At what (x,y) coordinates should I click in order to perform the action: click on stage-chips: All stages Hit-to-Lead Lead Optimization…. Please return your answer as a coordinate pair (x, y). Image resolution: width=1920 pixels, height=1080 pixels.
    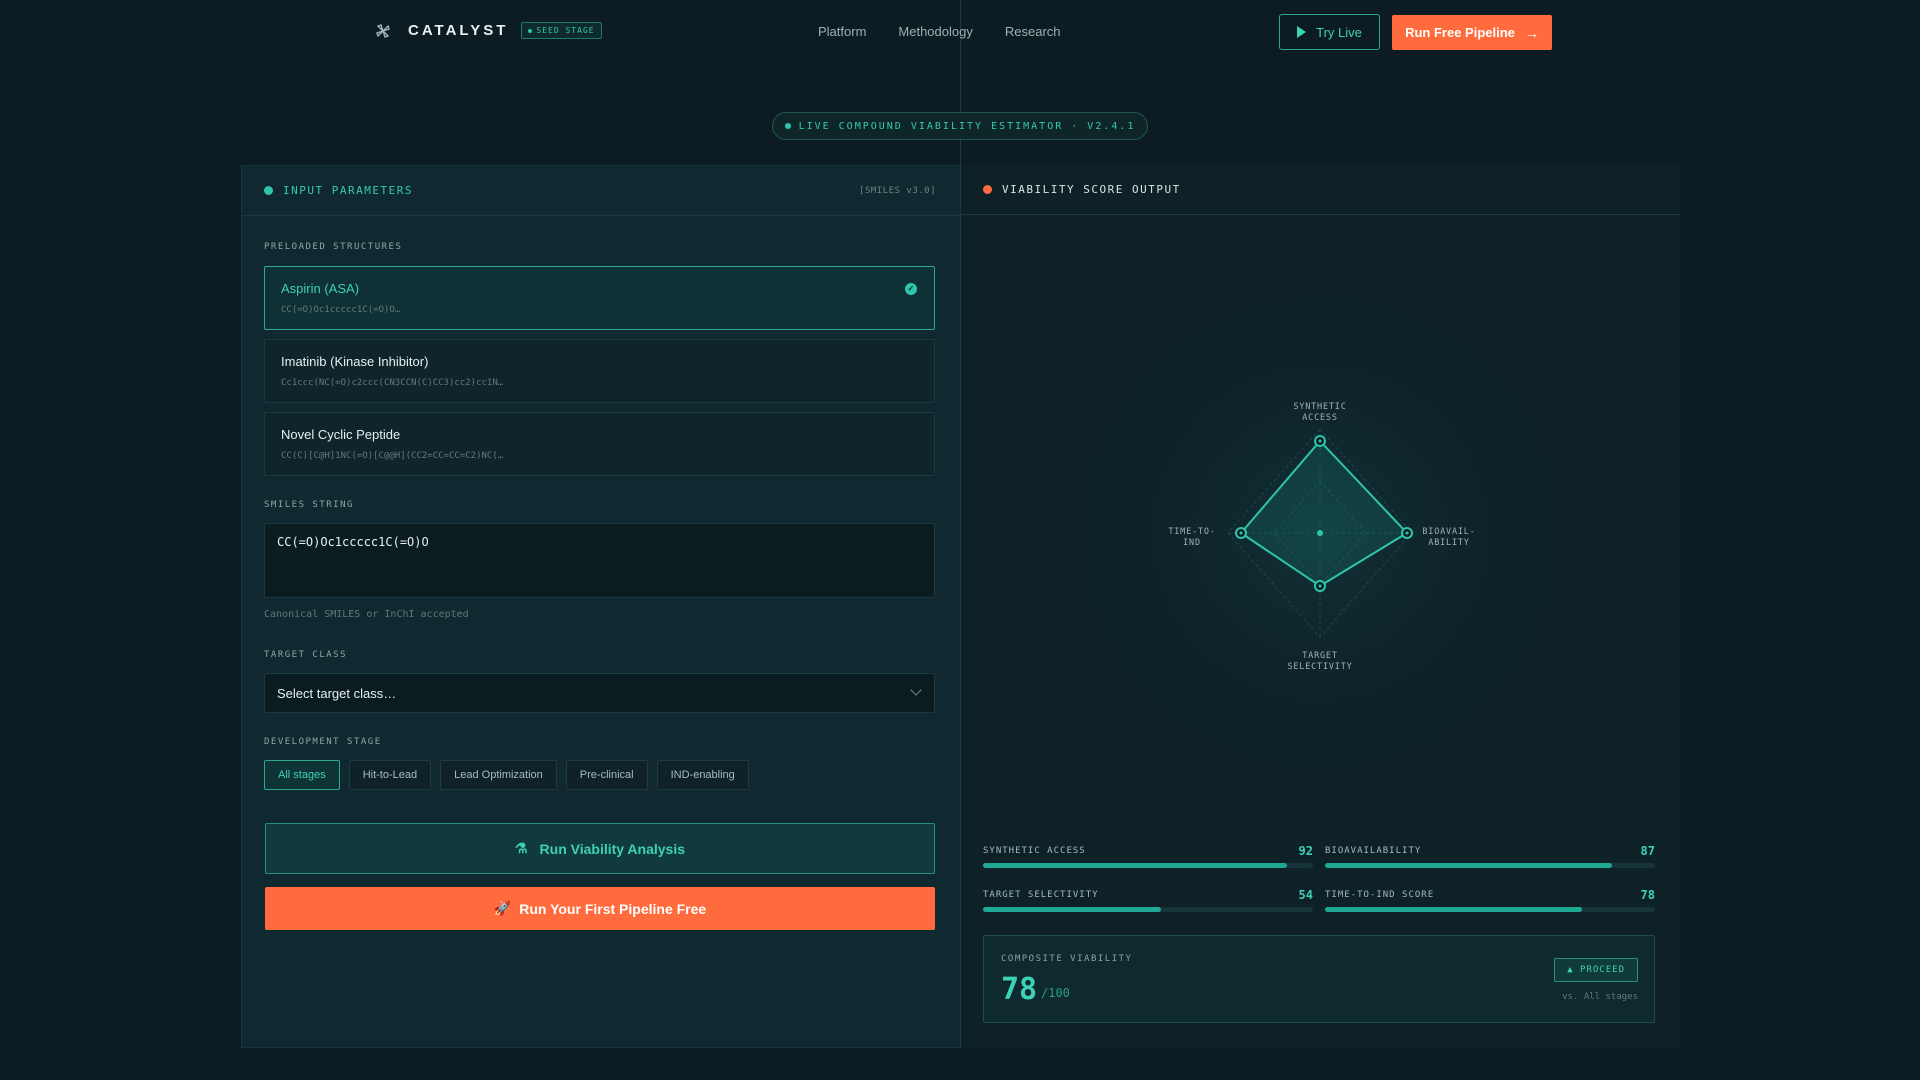
    Looking at the image, I should click on (506, 775).